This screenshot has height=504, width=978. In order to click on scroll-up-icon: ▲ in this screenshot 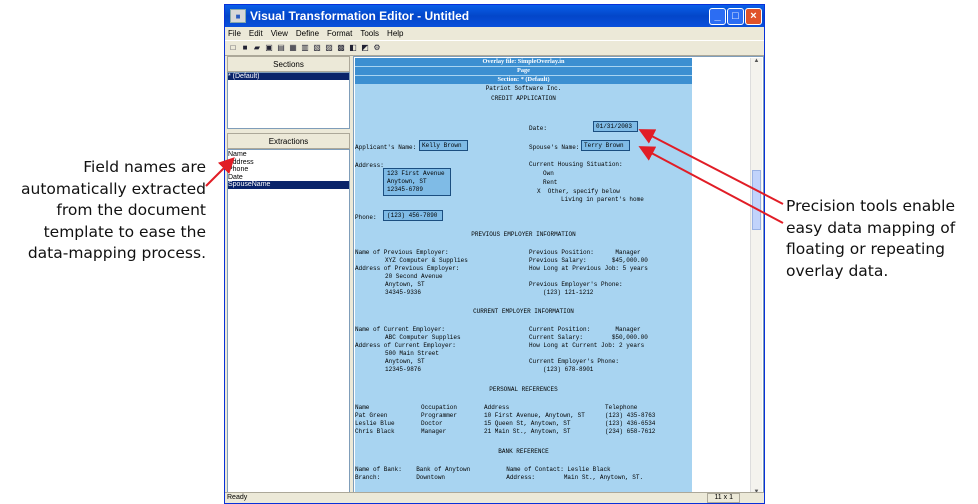, I will do `click(756, 61)`.